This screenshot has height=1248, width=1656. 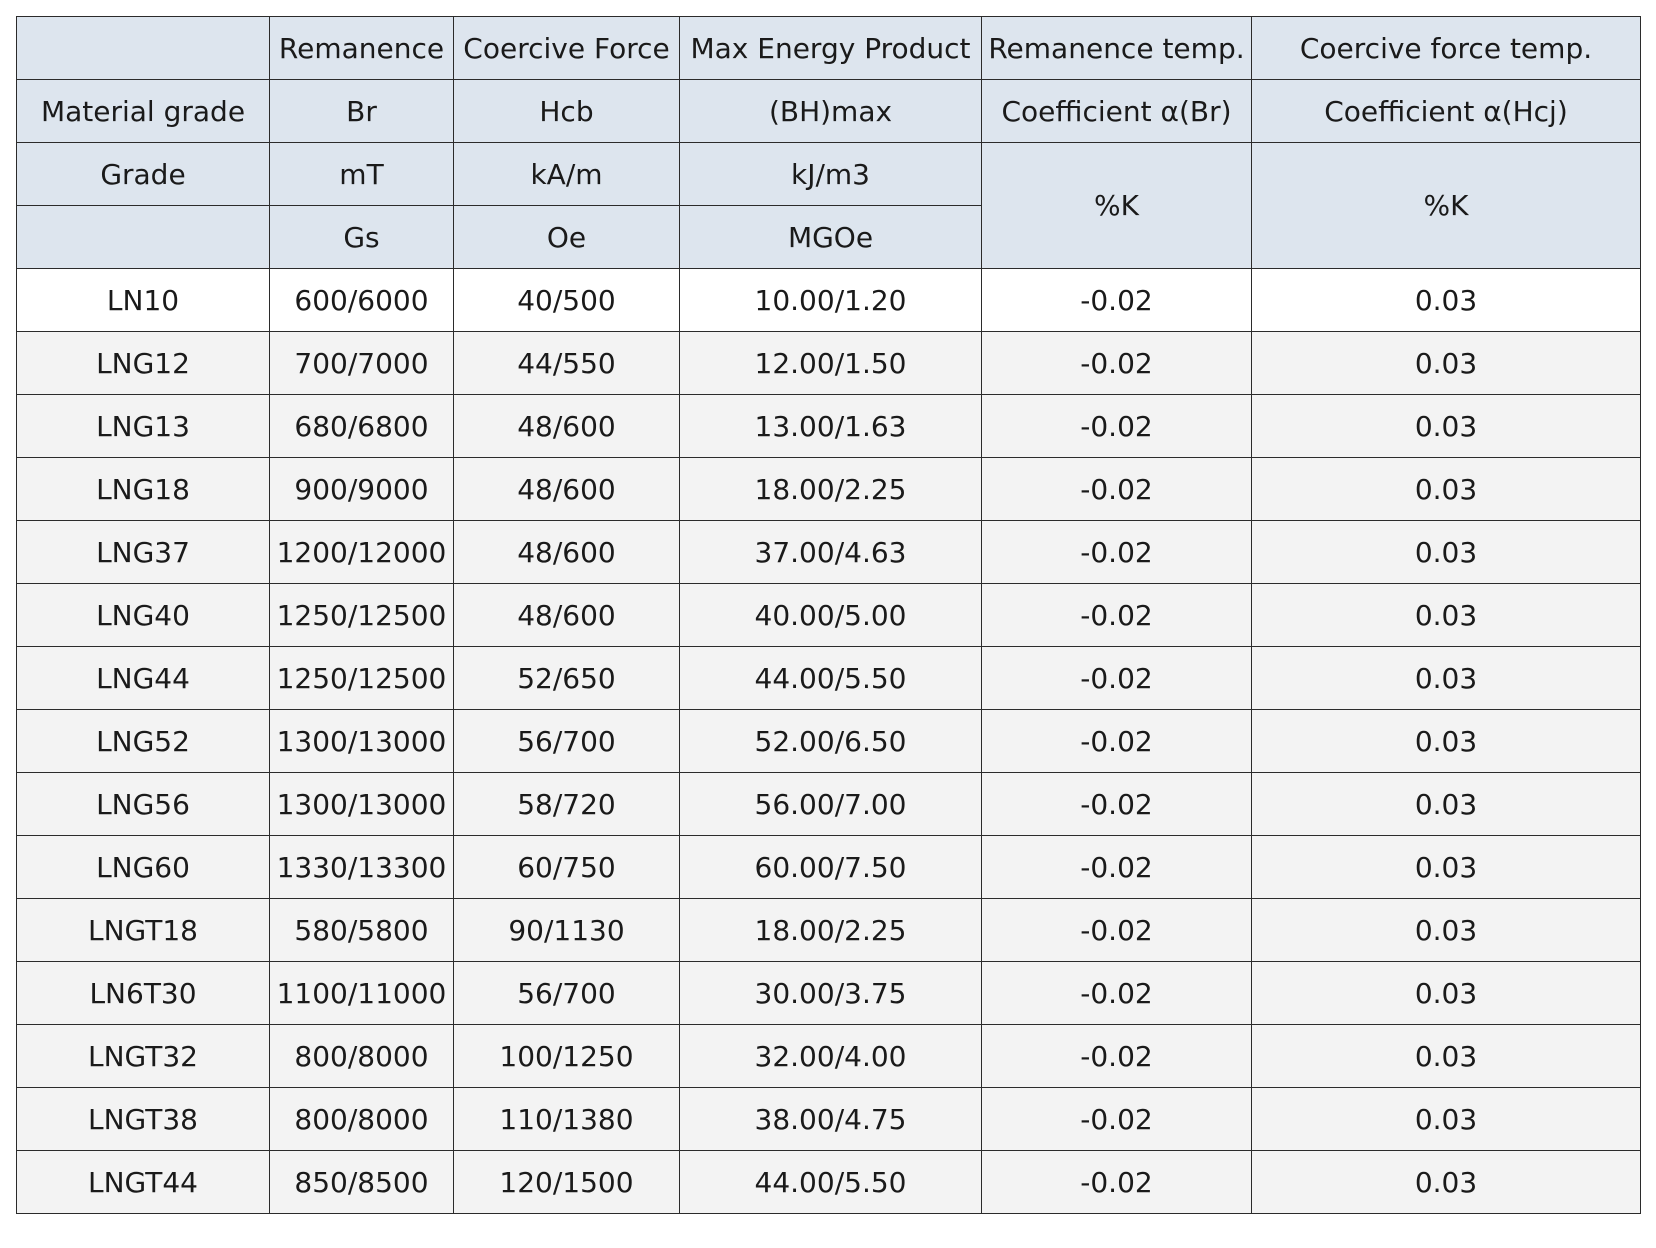 I want to click on grade-cell: LNGT44, so click(x=143, y=1182).